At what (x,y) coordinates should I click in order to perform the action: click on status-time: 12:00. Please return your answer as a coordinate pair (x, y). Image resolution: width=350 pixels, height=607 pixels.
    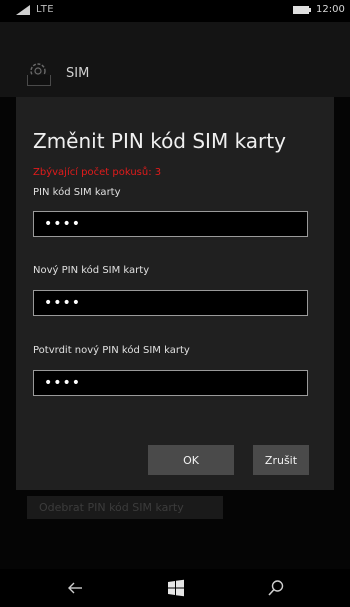
    Looking at the image, I should click on (330, 9).